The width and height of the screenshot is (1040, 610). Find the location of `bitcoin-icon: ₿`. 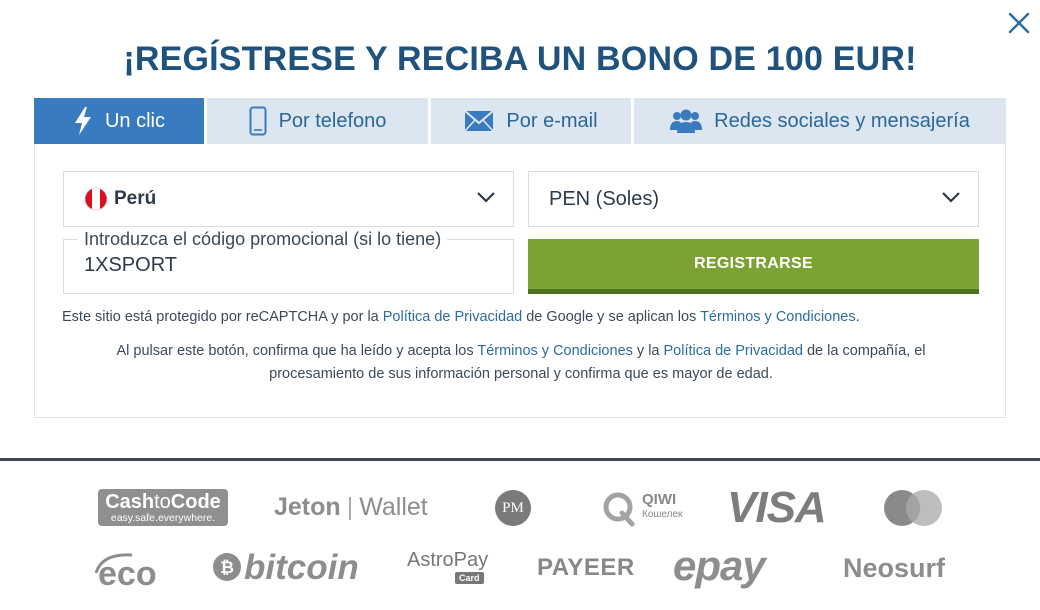

bitcoin-icon: ₿ is located at coordinates (227, 567).